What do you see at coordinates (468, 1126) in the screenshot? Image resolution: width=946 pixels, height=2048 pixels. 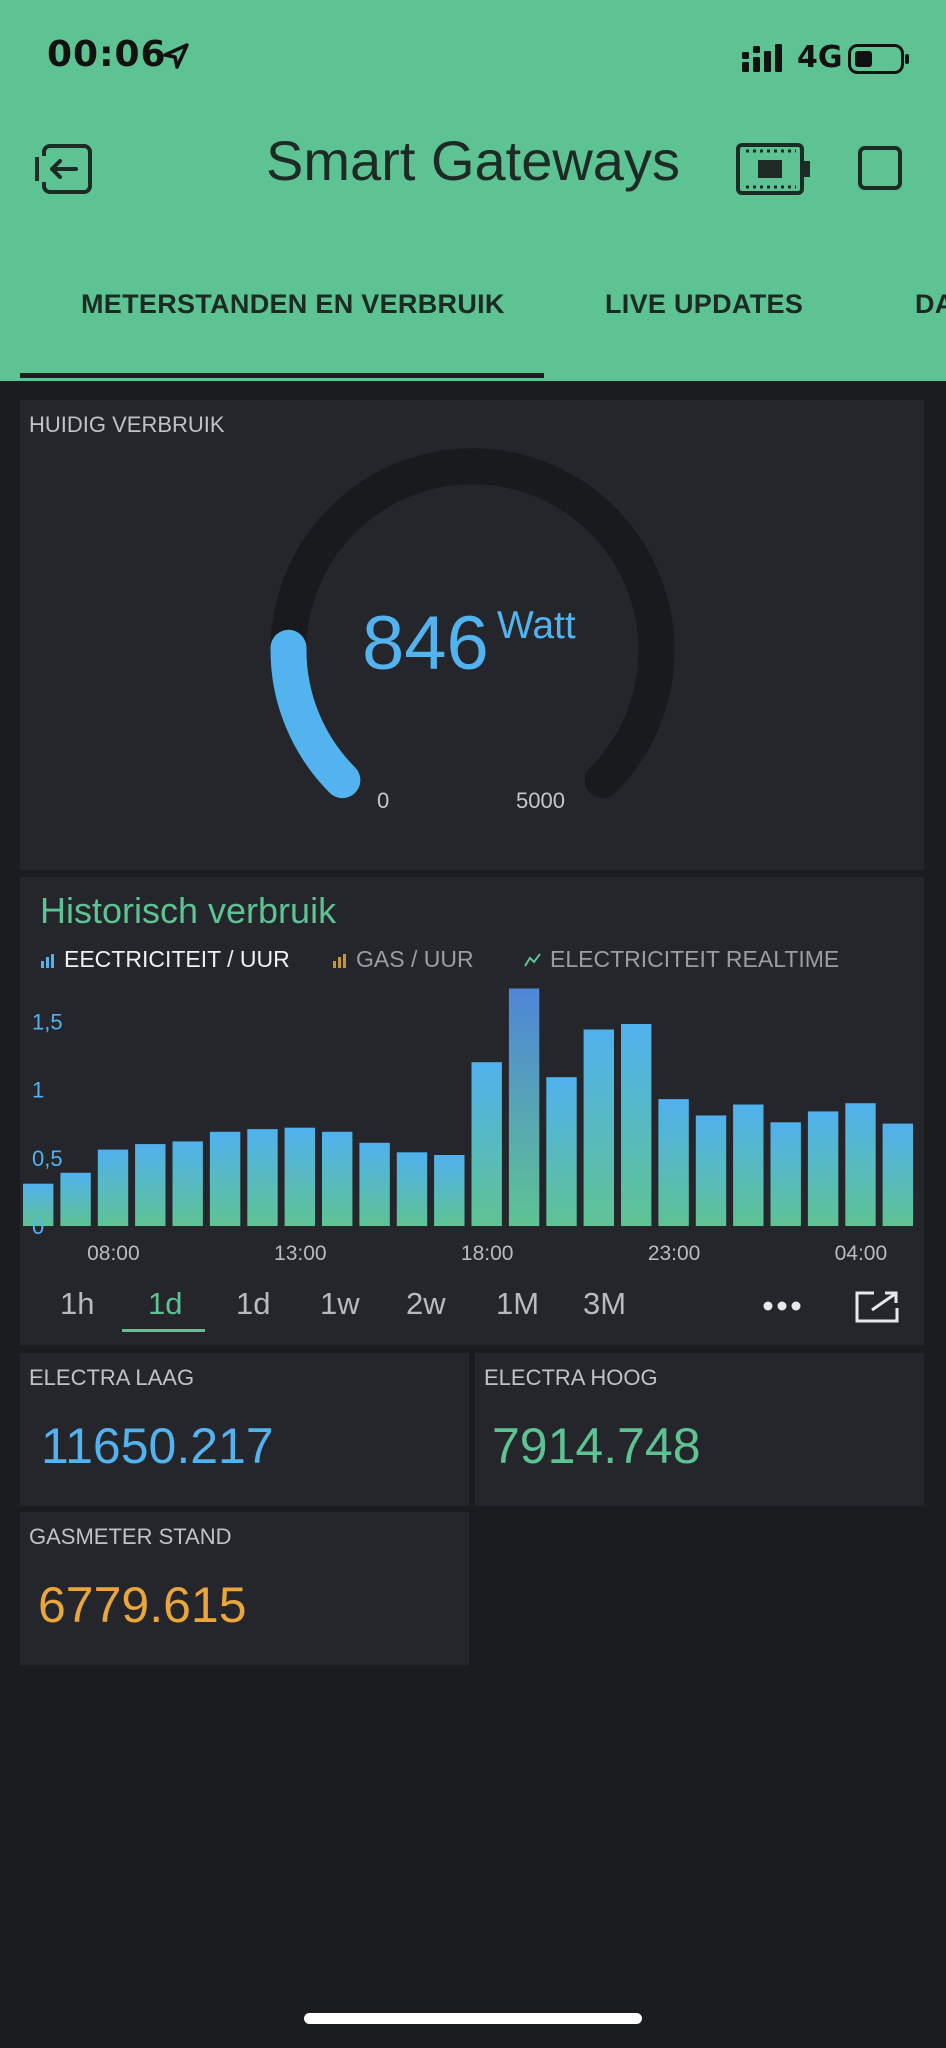 I see `history-bar-chart: 0 0,5 1 1,5 08:00 13:00 18:00 23:00 04:00` at bounding box center [468, 1126].